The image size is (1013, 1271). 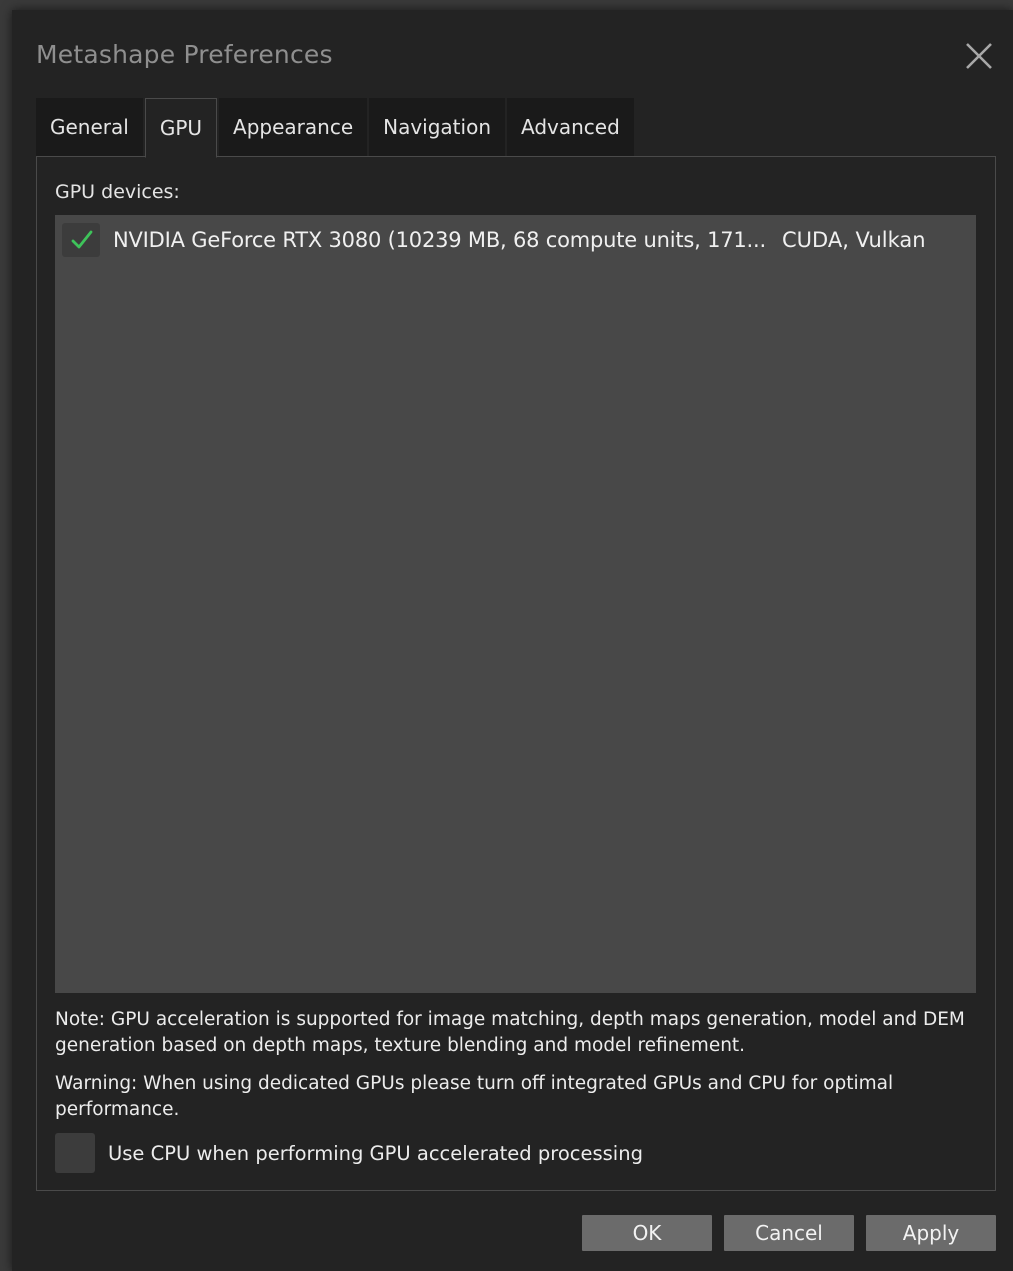 I want to click on close-icon, so click(x=979, y=56).